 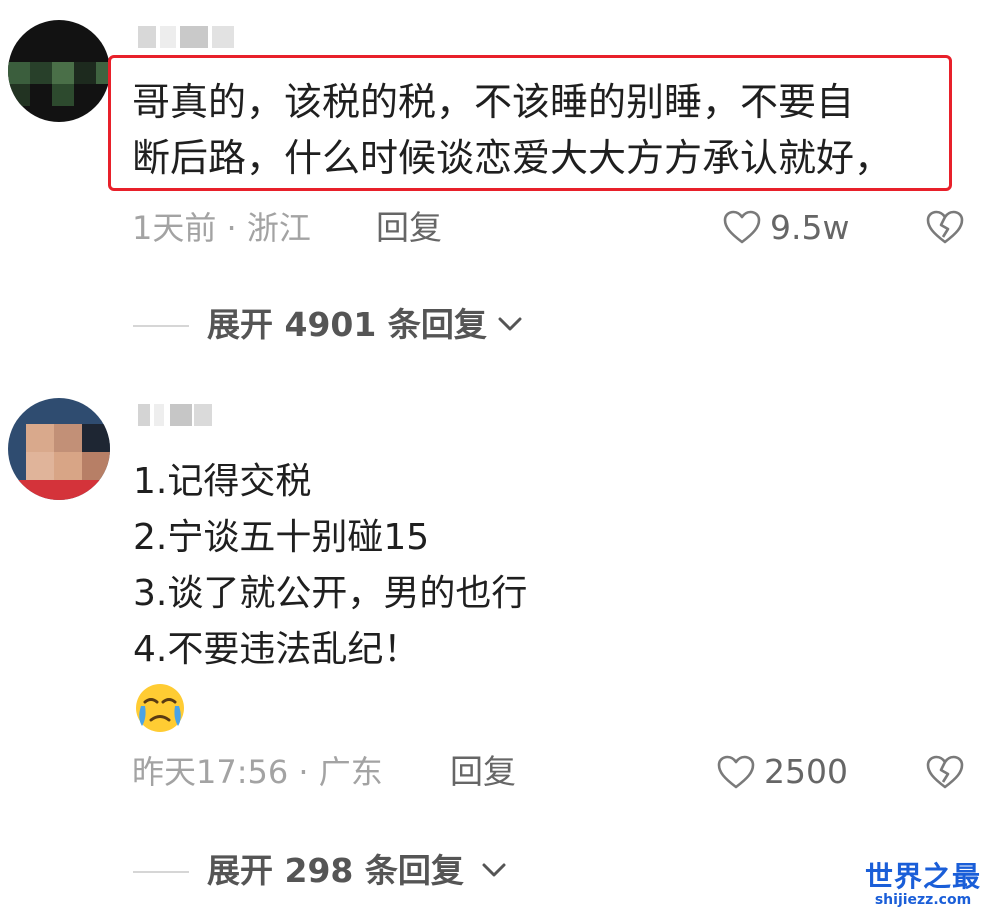 What do you see at coordinates (493, 102) in the screenshot?
I see `comment-text-line: 哥真的，该税的税，不该睡的别睡，不要自` at bounding box center [493, 102].